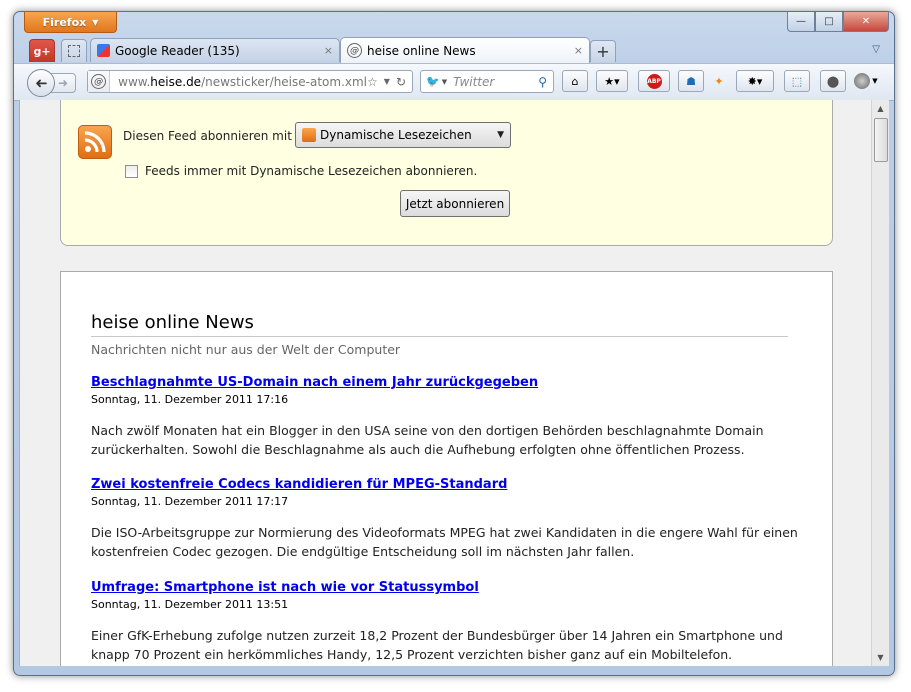  Describe the element at coordinates (880, 383) in the screenshot. I see `vertical-scrollbar: ▲ ▼` at that location.